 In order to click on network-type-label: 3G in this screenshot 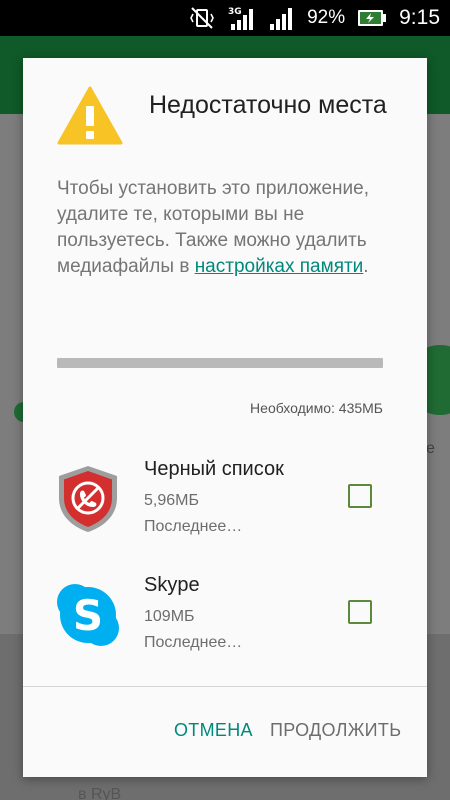, I will do `click(235, 12)`.